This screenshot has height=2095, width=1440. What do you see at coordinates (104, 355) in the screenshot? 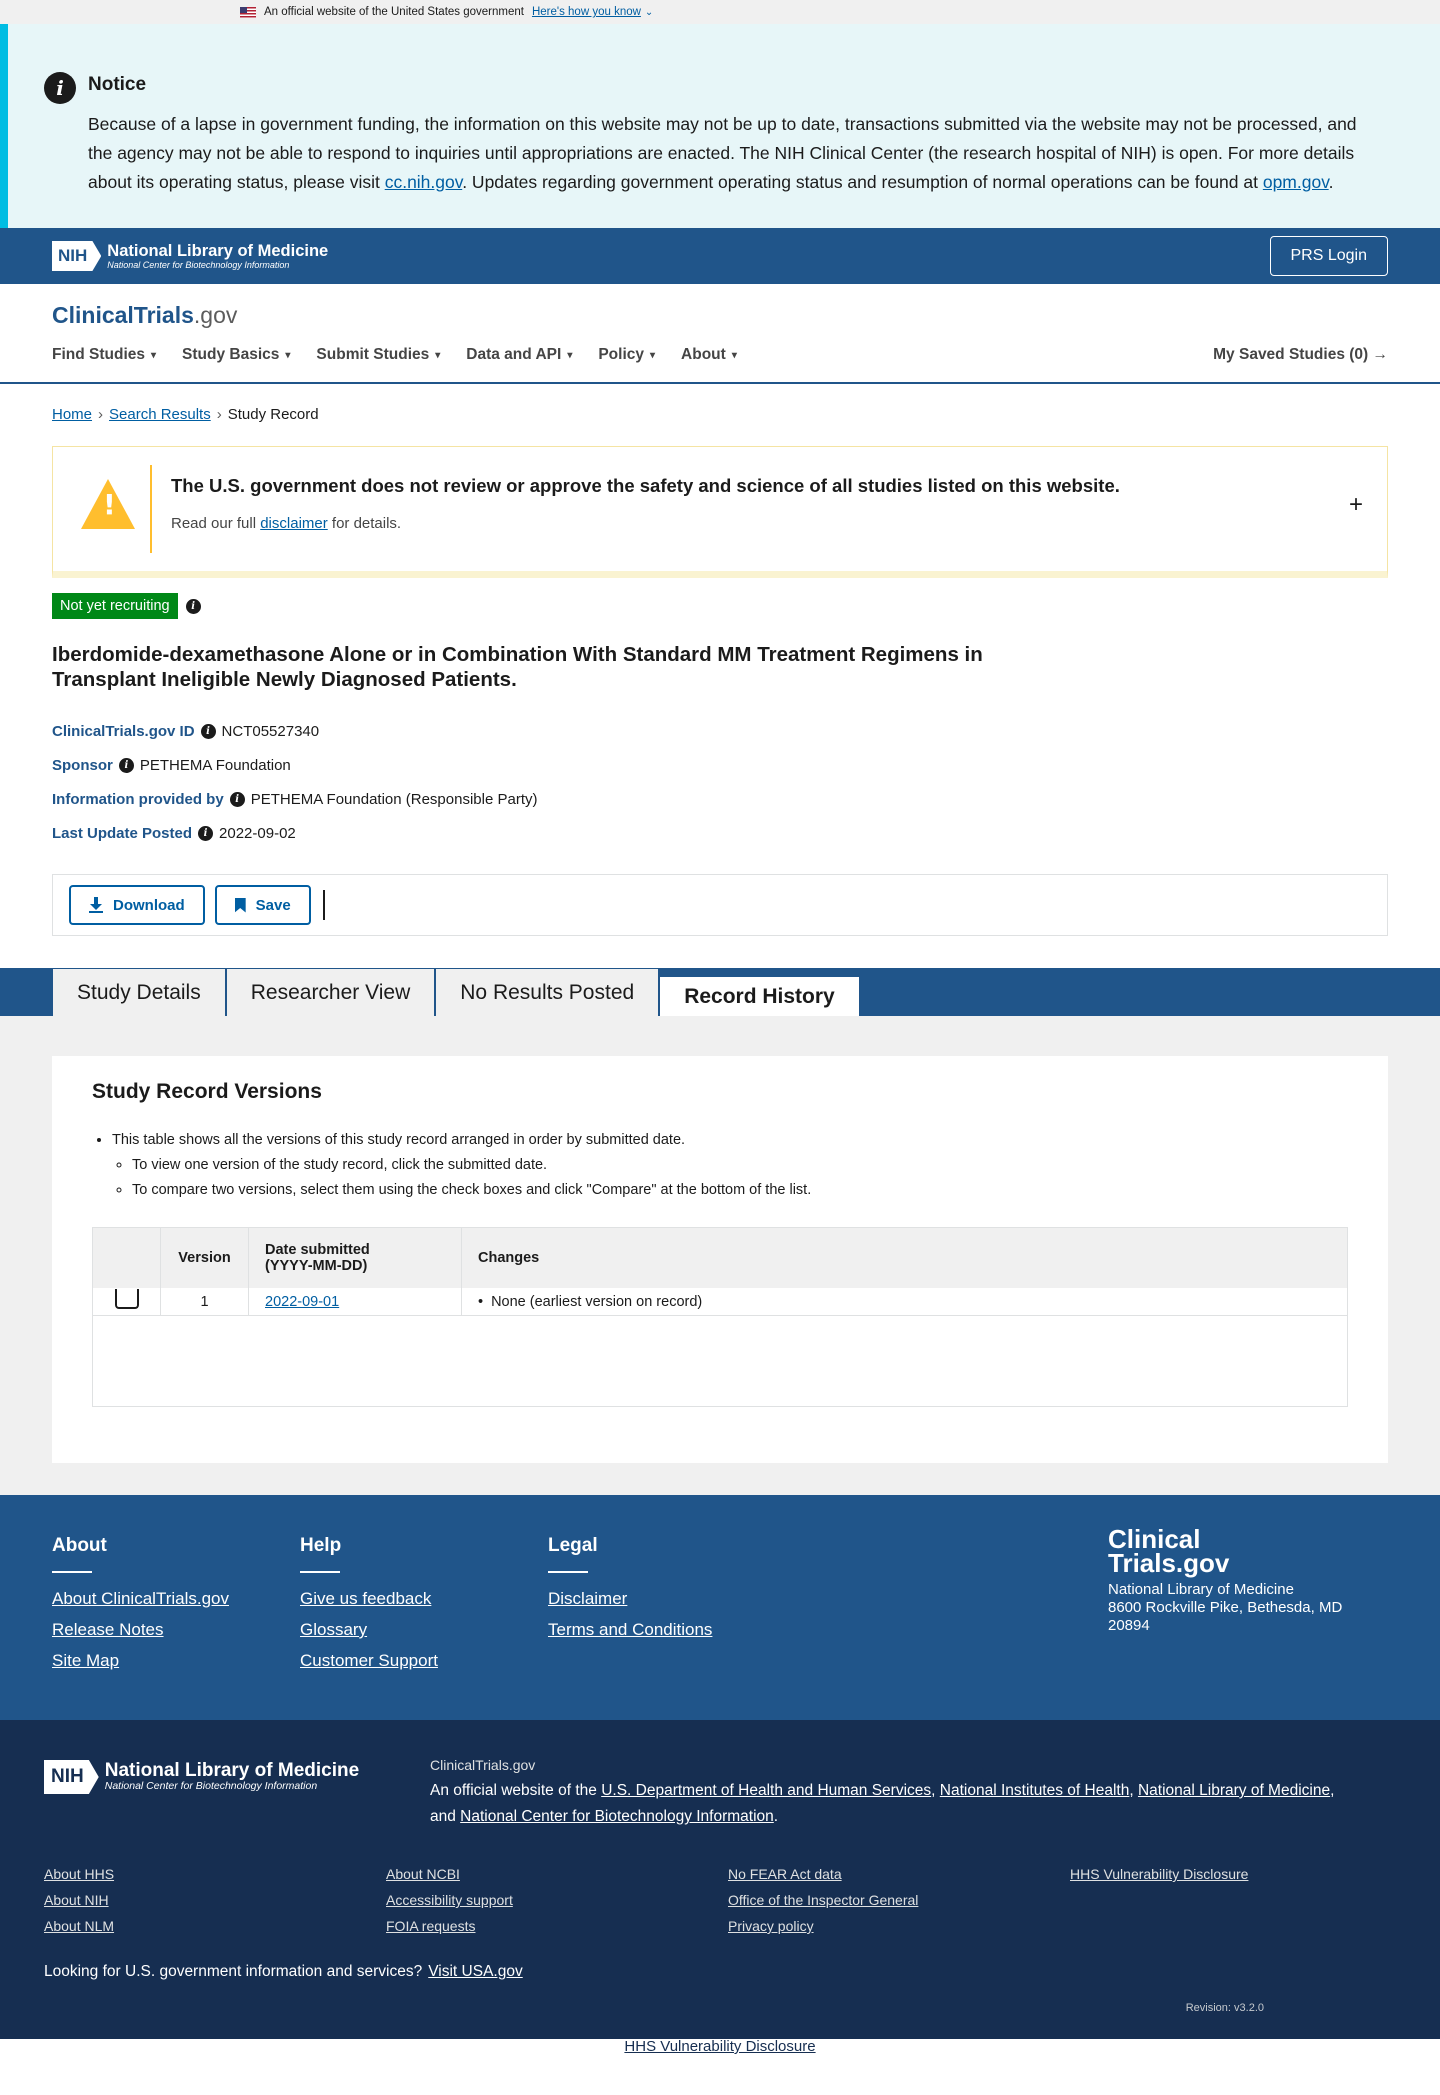
I see `nav-find-studies: Find Studies ▾` at bounding box center [104, 355].